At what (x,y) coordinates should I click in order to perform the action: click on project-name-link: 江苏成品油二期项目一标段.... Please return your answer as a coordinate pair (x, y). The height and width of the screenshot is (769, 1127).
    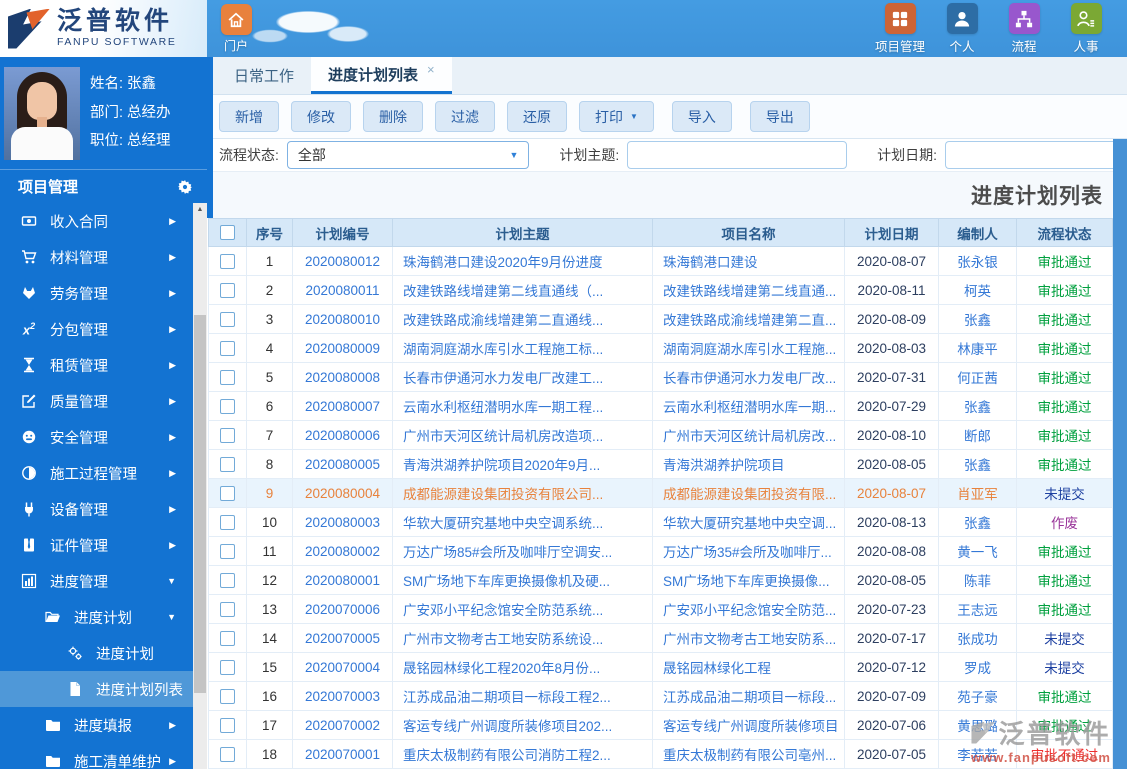
    Looking at the image, I should click on (749, 697).